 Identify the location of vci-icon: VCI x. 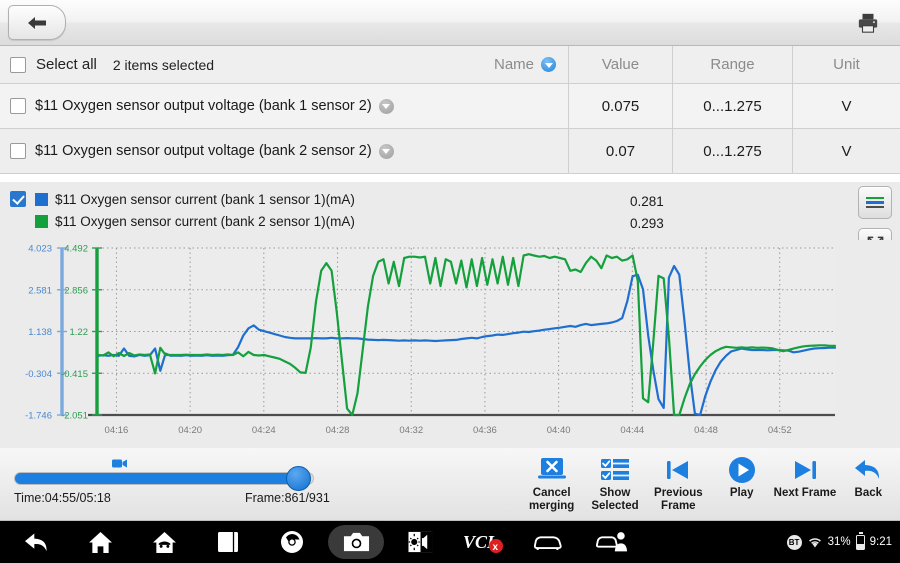
(483, 542).